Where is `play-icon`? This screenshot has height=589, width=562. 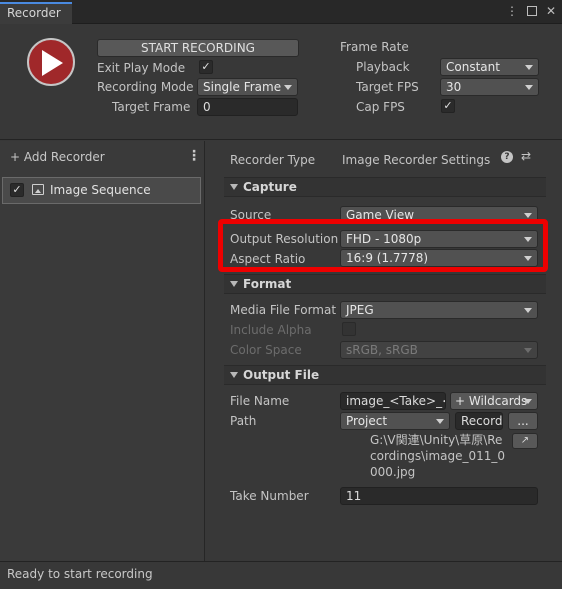
play-icon is located at coordinates (52, 63).